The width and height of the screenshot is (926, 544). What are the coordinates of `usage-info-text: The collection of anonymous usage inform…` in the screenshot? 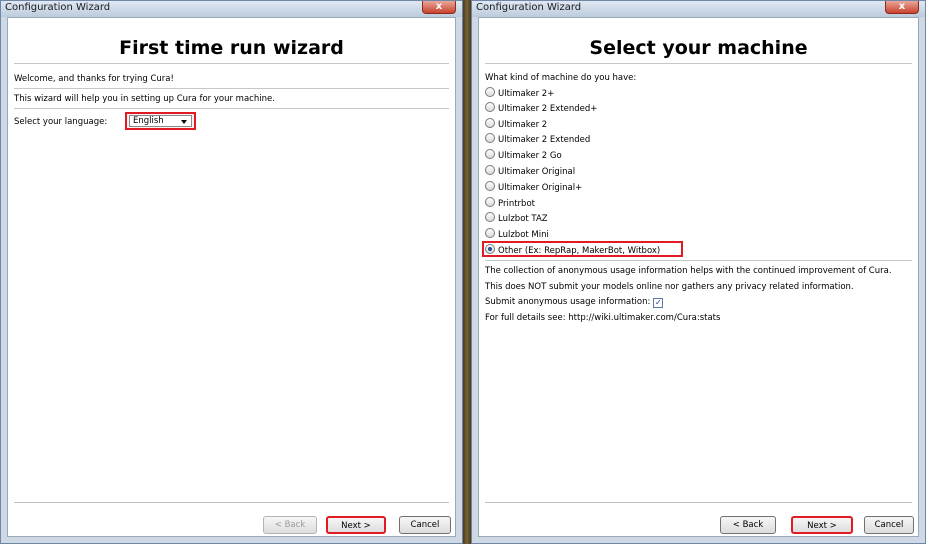 It's located at (688, 271).